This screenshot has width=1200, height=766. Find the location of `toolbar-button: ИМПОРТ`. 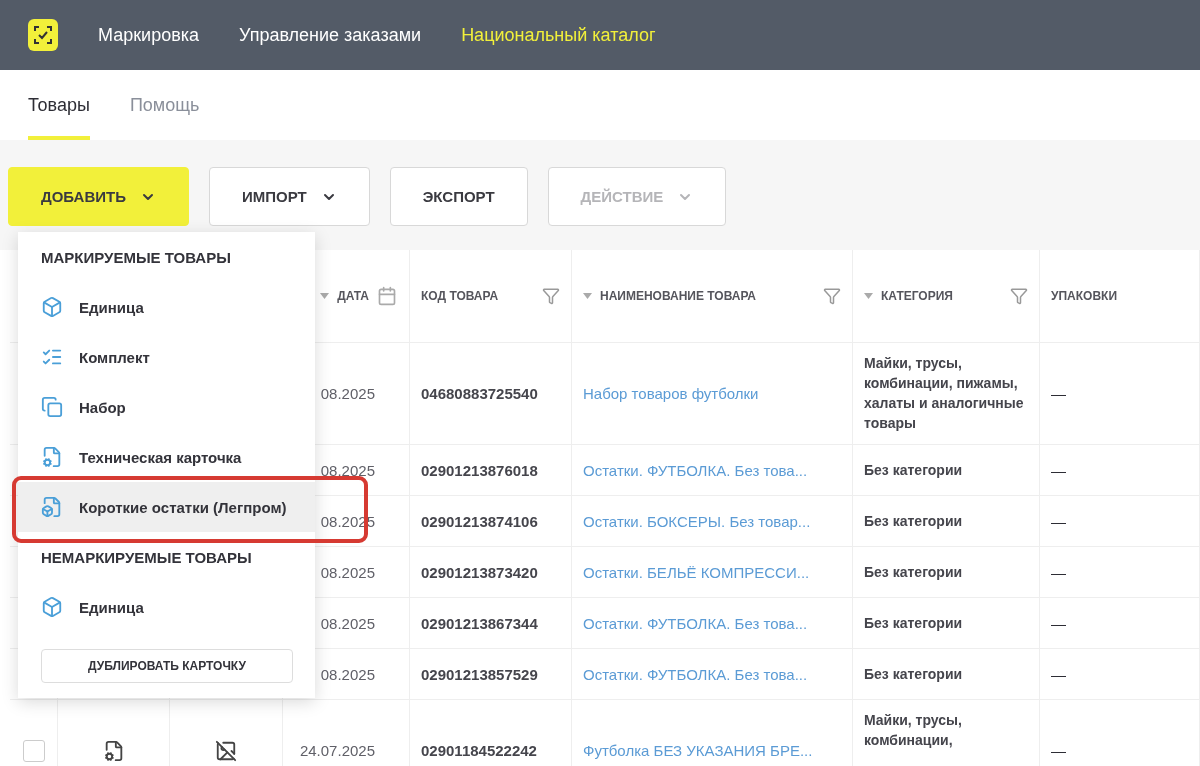

toolbar-button: ИМПОРТ is located at coordinates (289, 196).